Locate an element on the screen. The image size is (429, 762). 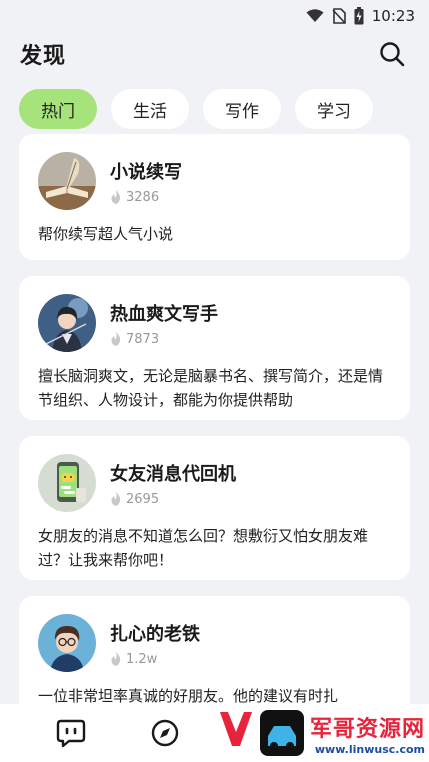
boy-glasses-avatar is located at coordinates (67, 643).